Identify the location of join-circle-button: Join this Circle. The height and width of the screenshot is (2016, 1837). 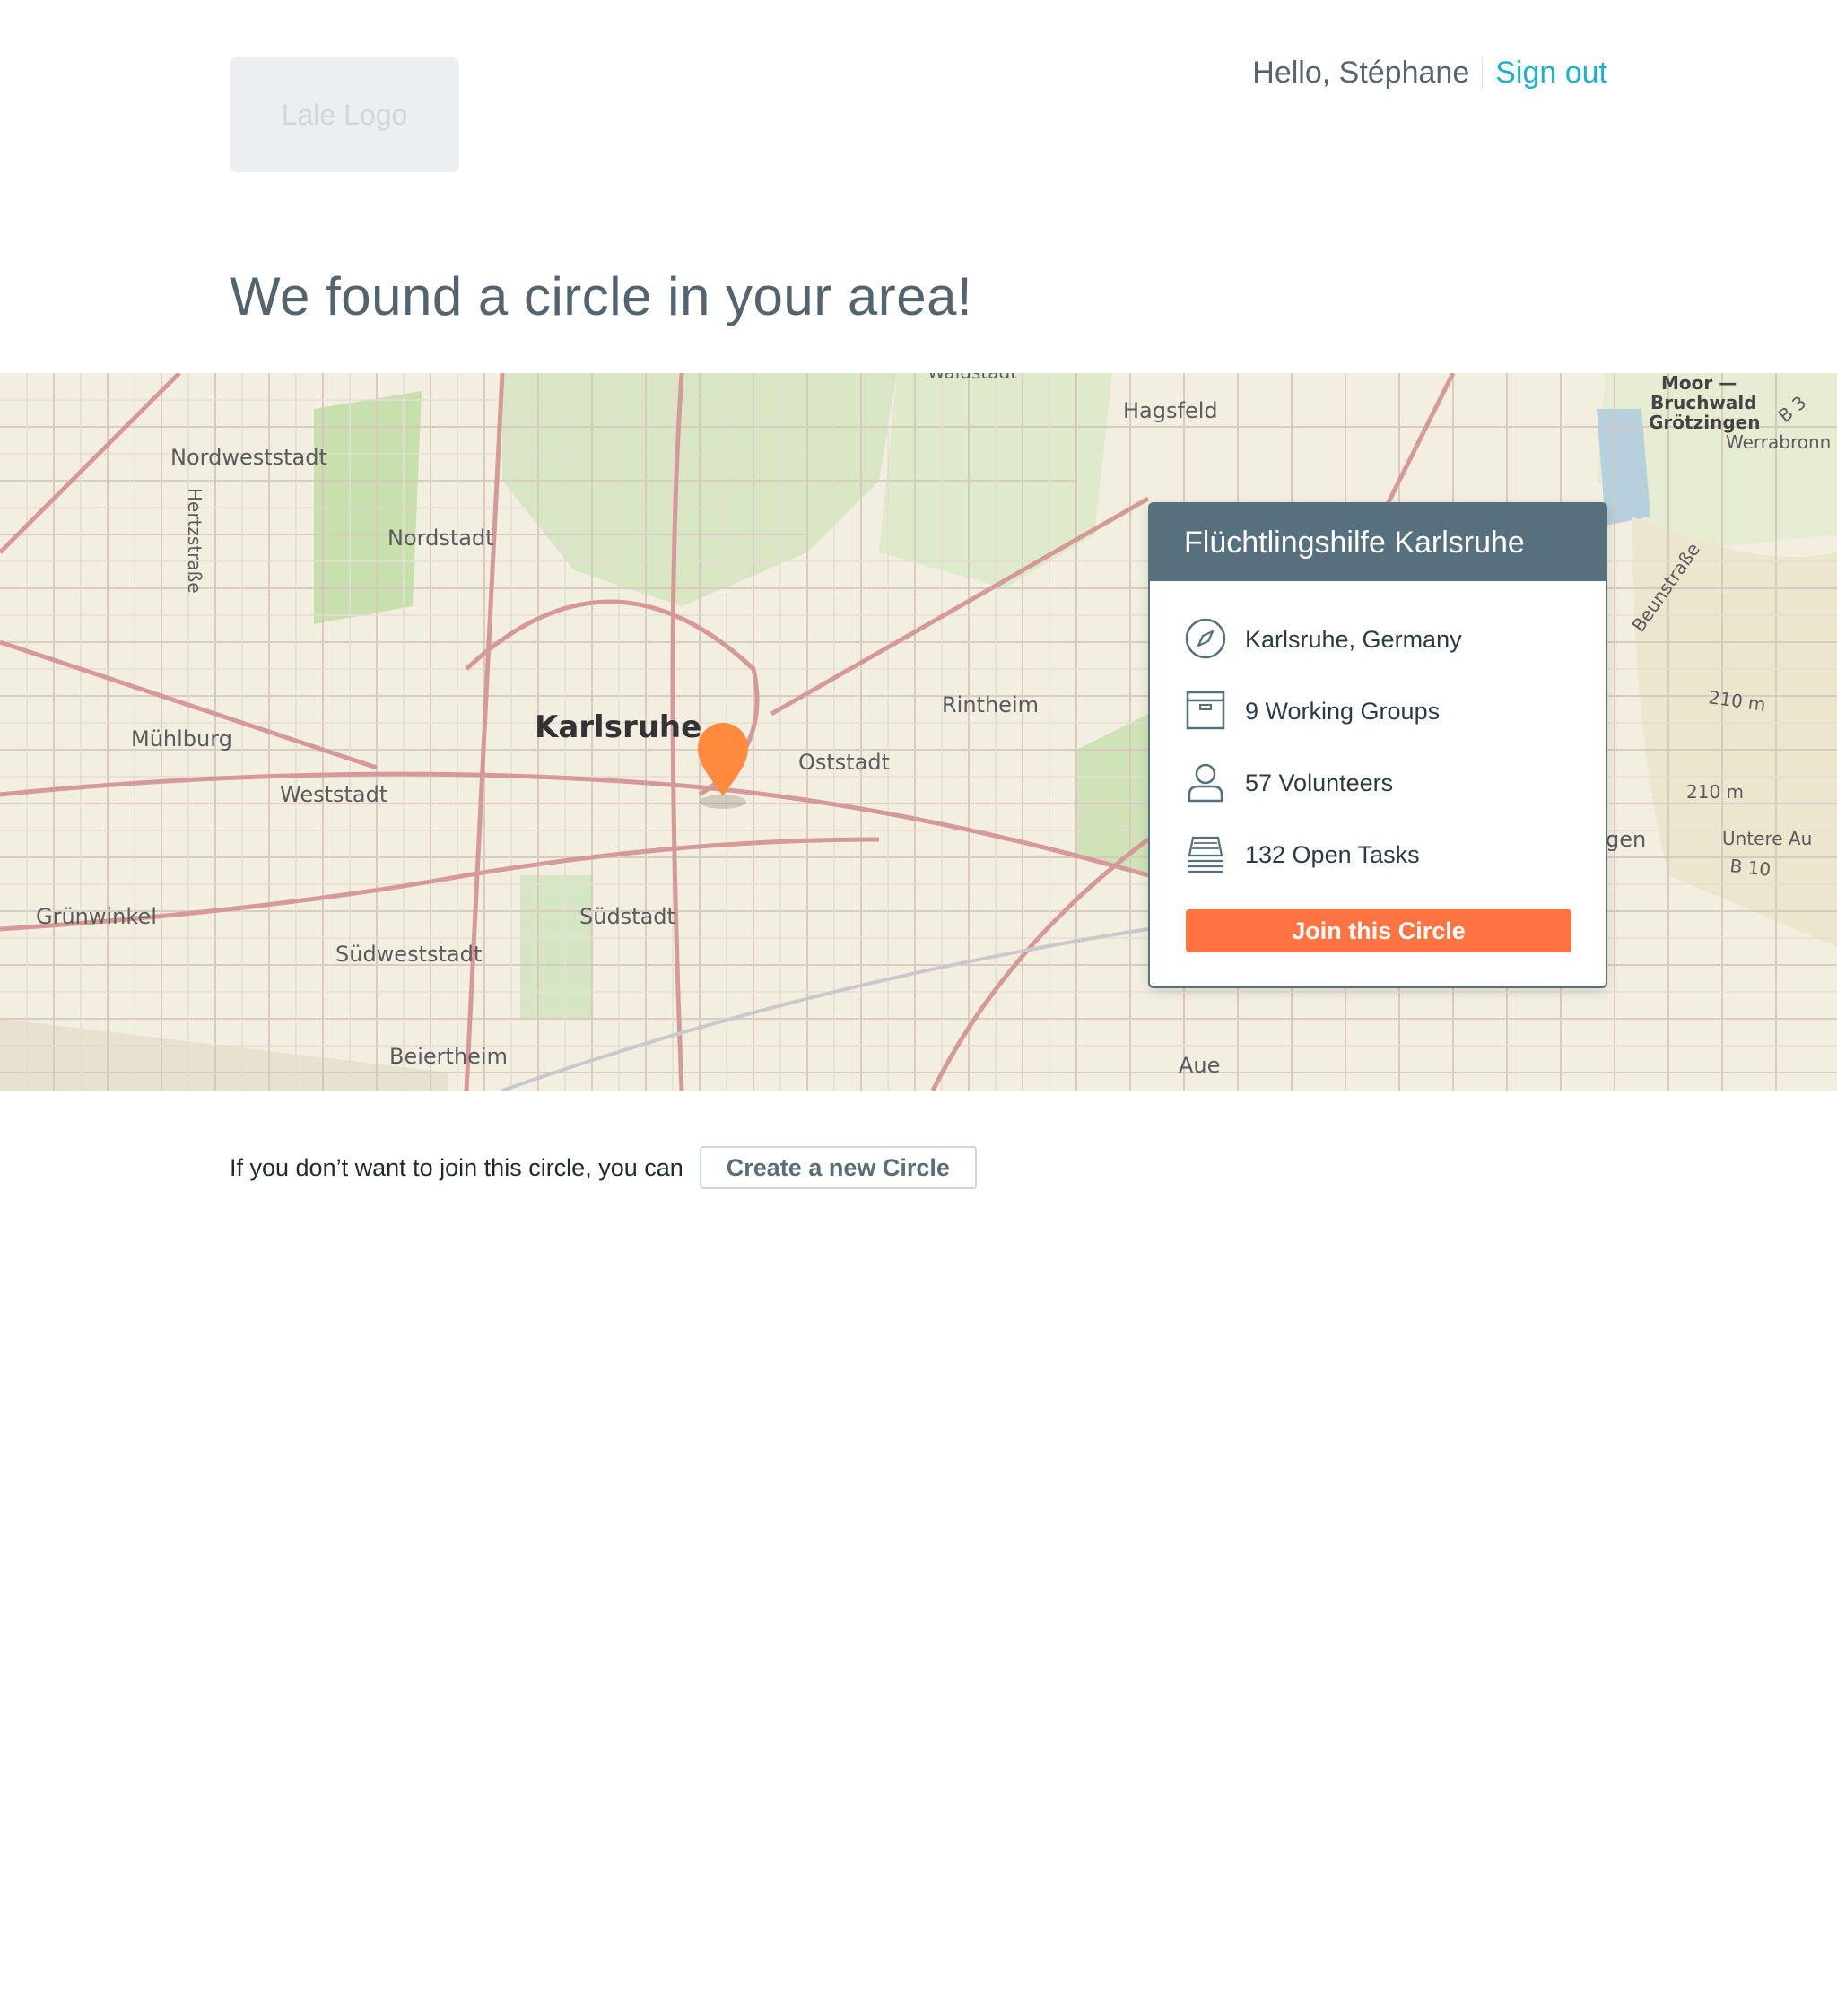
(1379, 930).